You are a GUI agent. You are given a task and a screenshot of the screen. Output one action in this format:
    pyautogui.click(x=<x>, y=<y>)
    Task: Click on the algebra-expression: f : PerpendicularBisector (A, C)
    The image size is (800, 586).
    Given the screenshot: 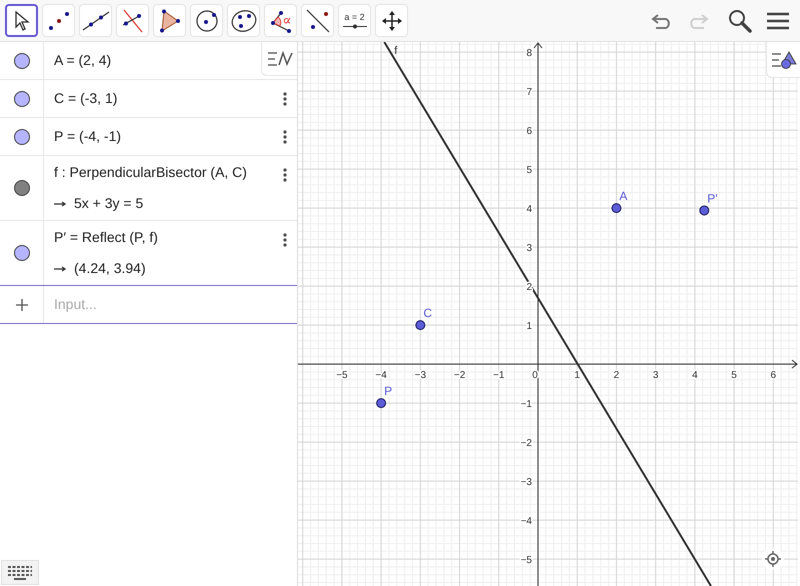 What is the action you would take?
    pyautogui.click(x=150, y=172)
    